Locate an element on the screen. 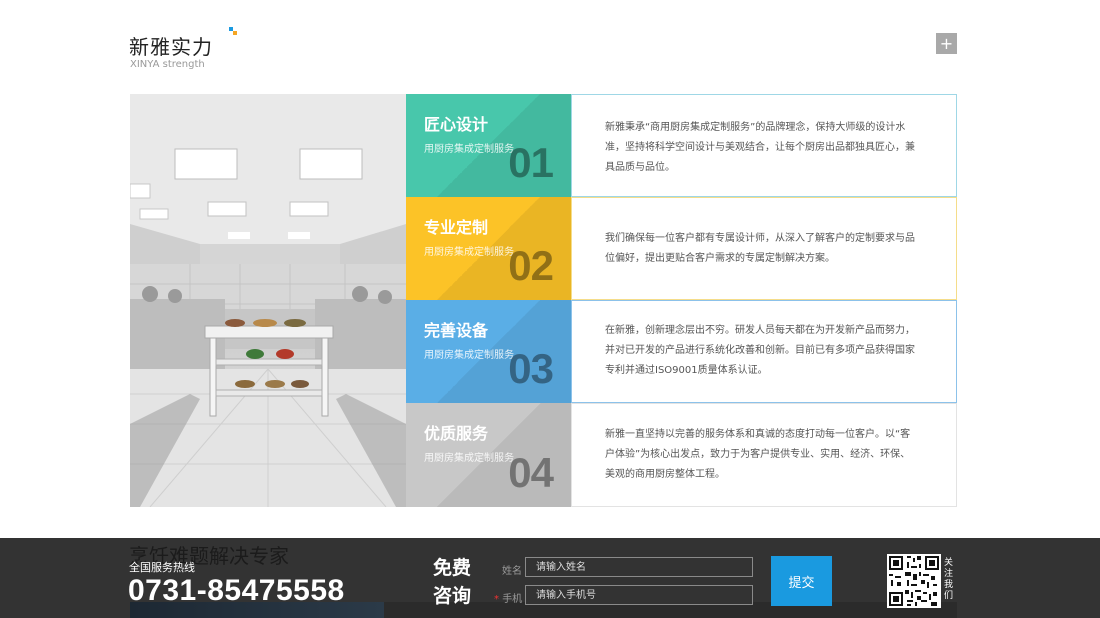  feature-number: 04 is located at coordinates (531, 472).